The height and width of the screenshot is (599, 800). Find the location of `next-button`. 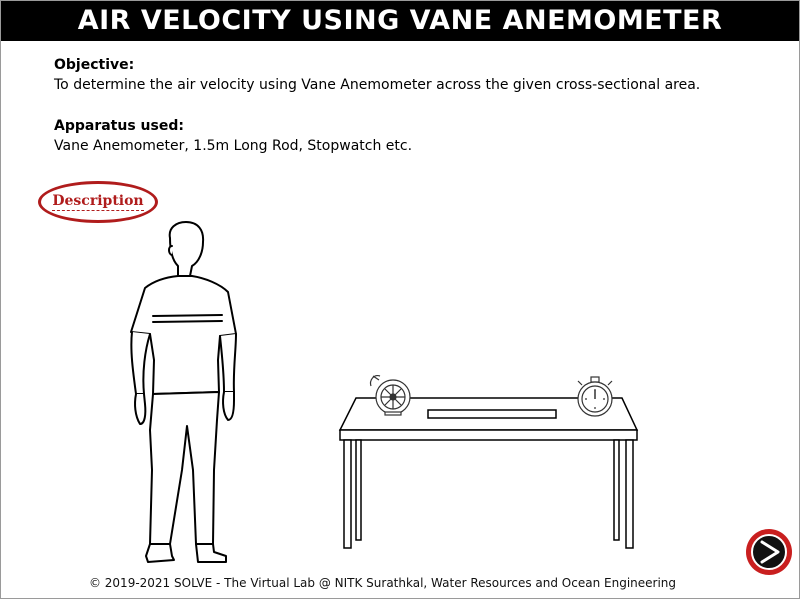

next-button is located at coordinates (769, 552).